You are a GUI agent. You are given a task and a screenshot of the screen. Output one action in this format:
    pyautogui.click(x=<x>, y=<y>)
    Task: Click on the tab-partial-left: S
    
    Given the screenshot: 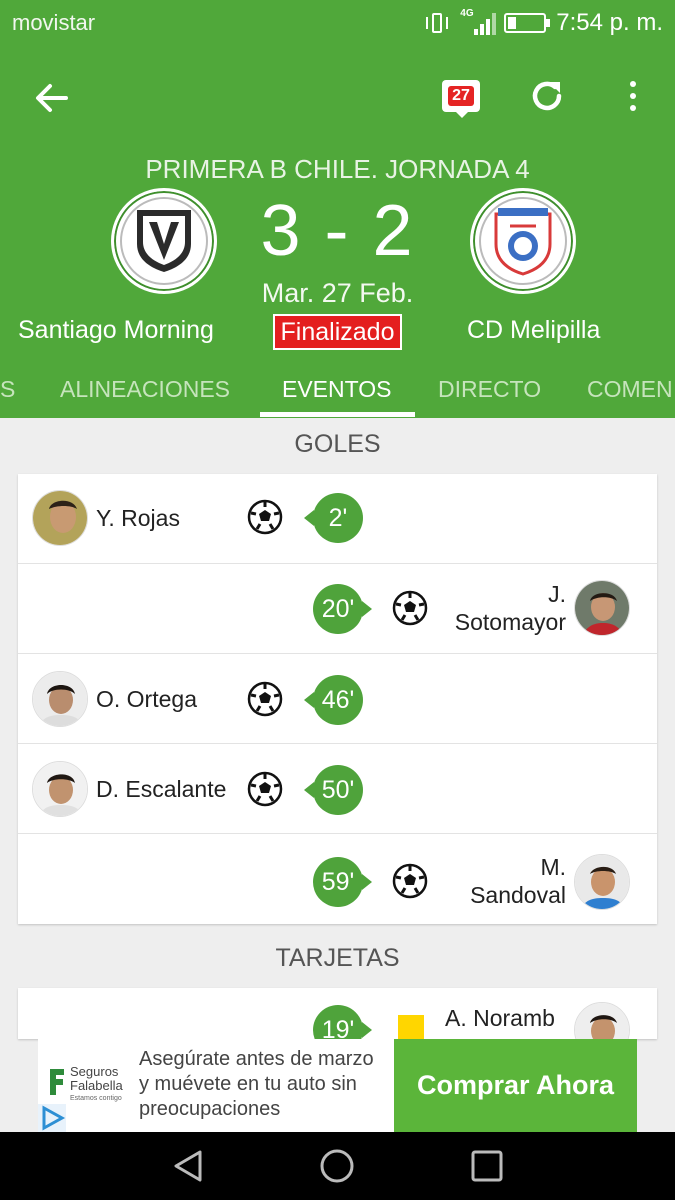 What is the action you would take?
    pyautogui.click(x=7, y=389)
    